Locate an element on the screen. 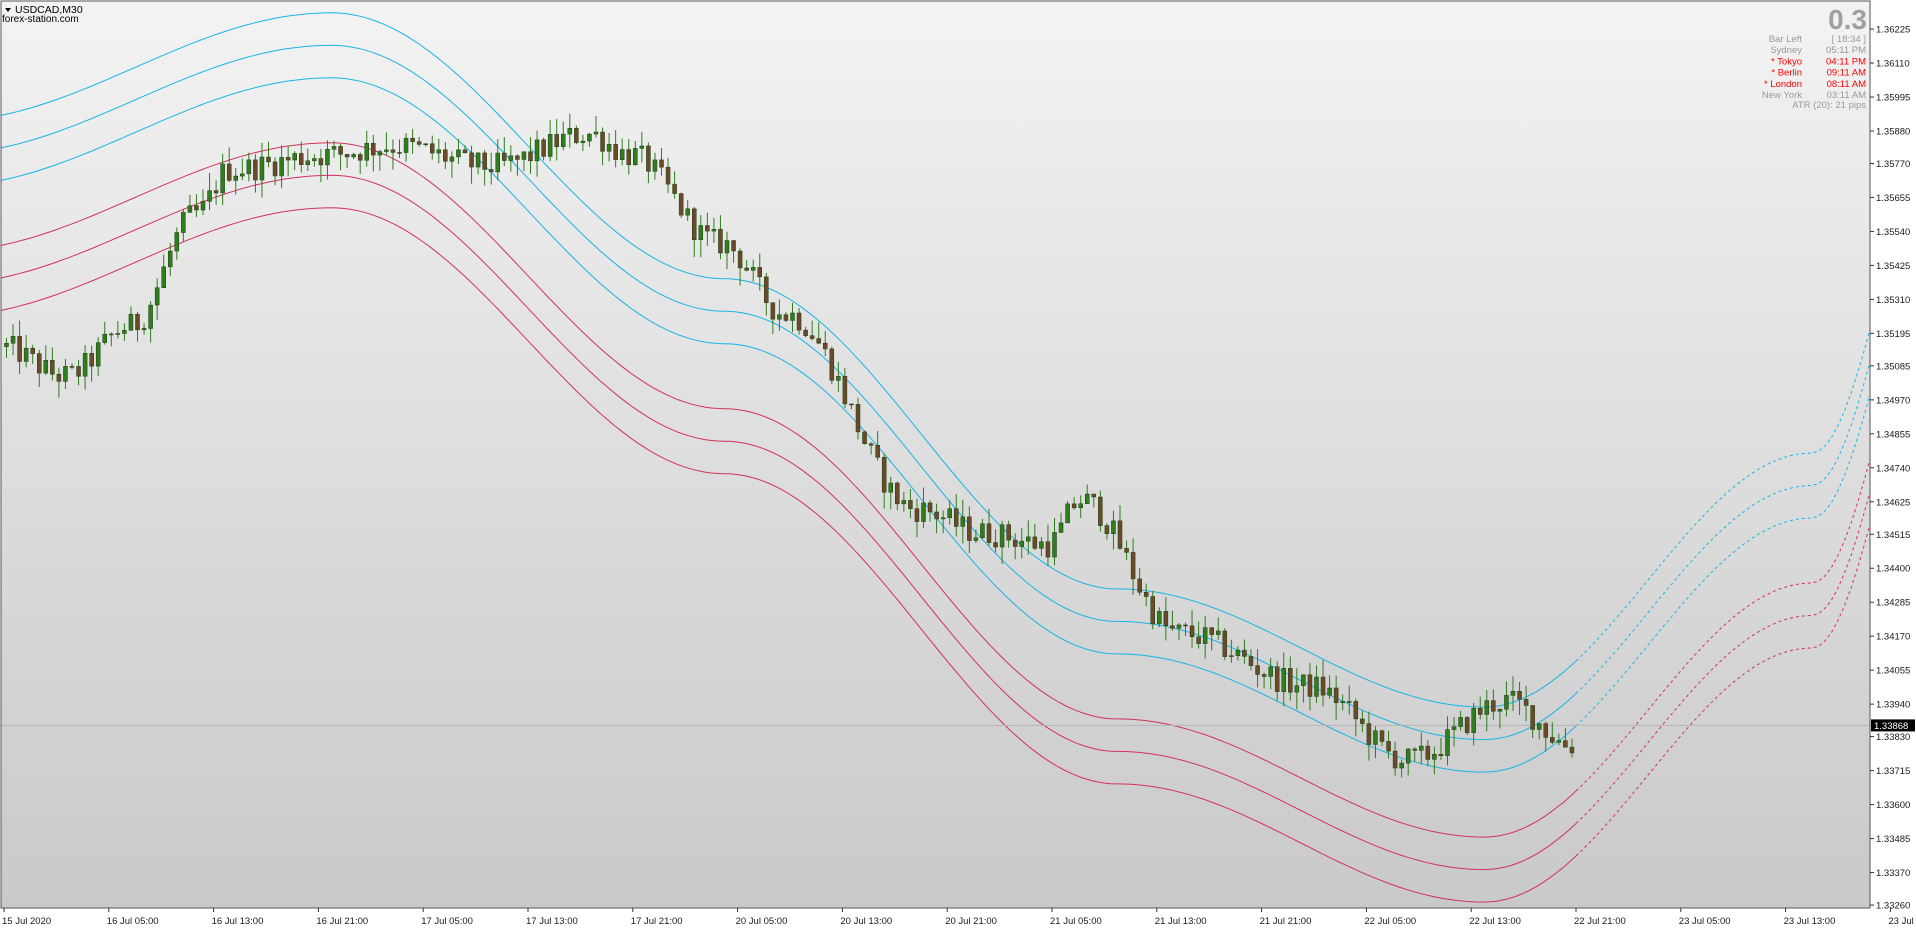  y-tick-label: 1.33485 is located at coordinates (1893, 839).